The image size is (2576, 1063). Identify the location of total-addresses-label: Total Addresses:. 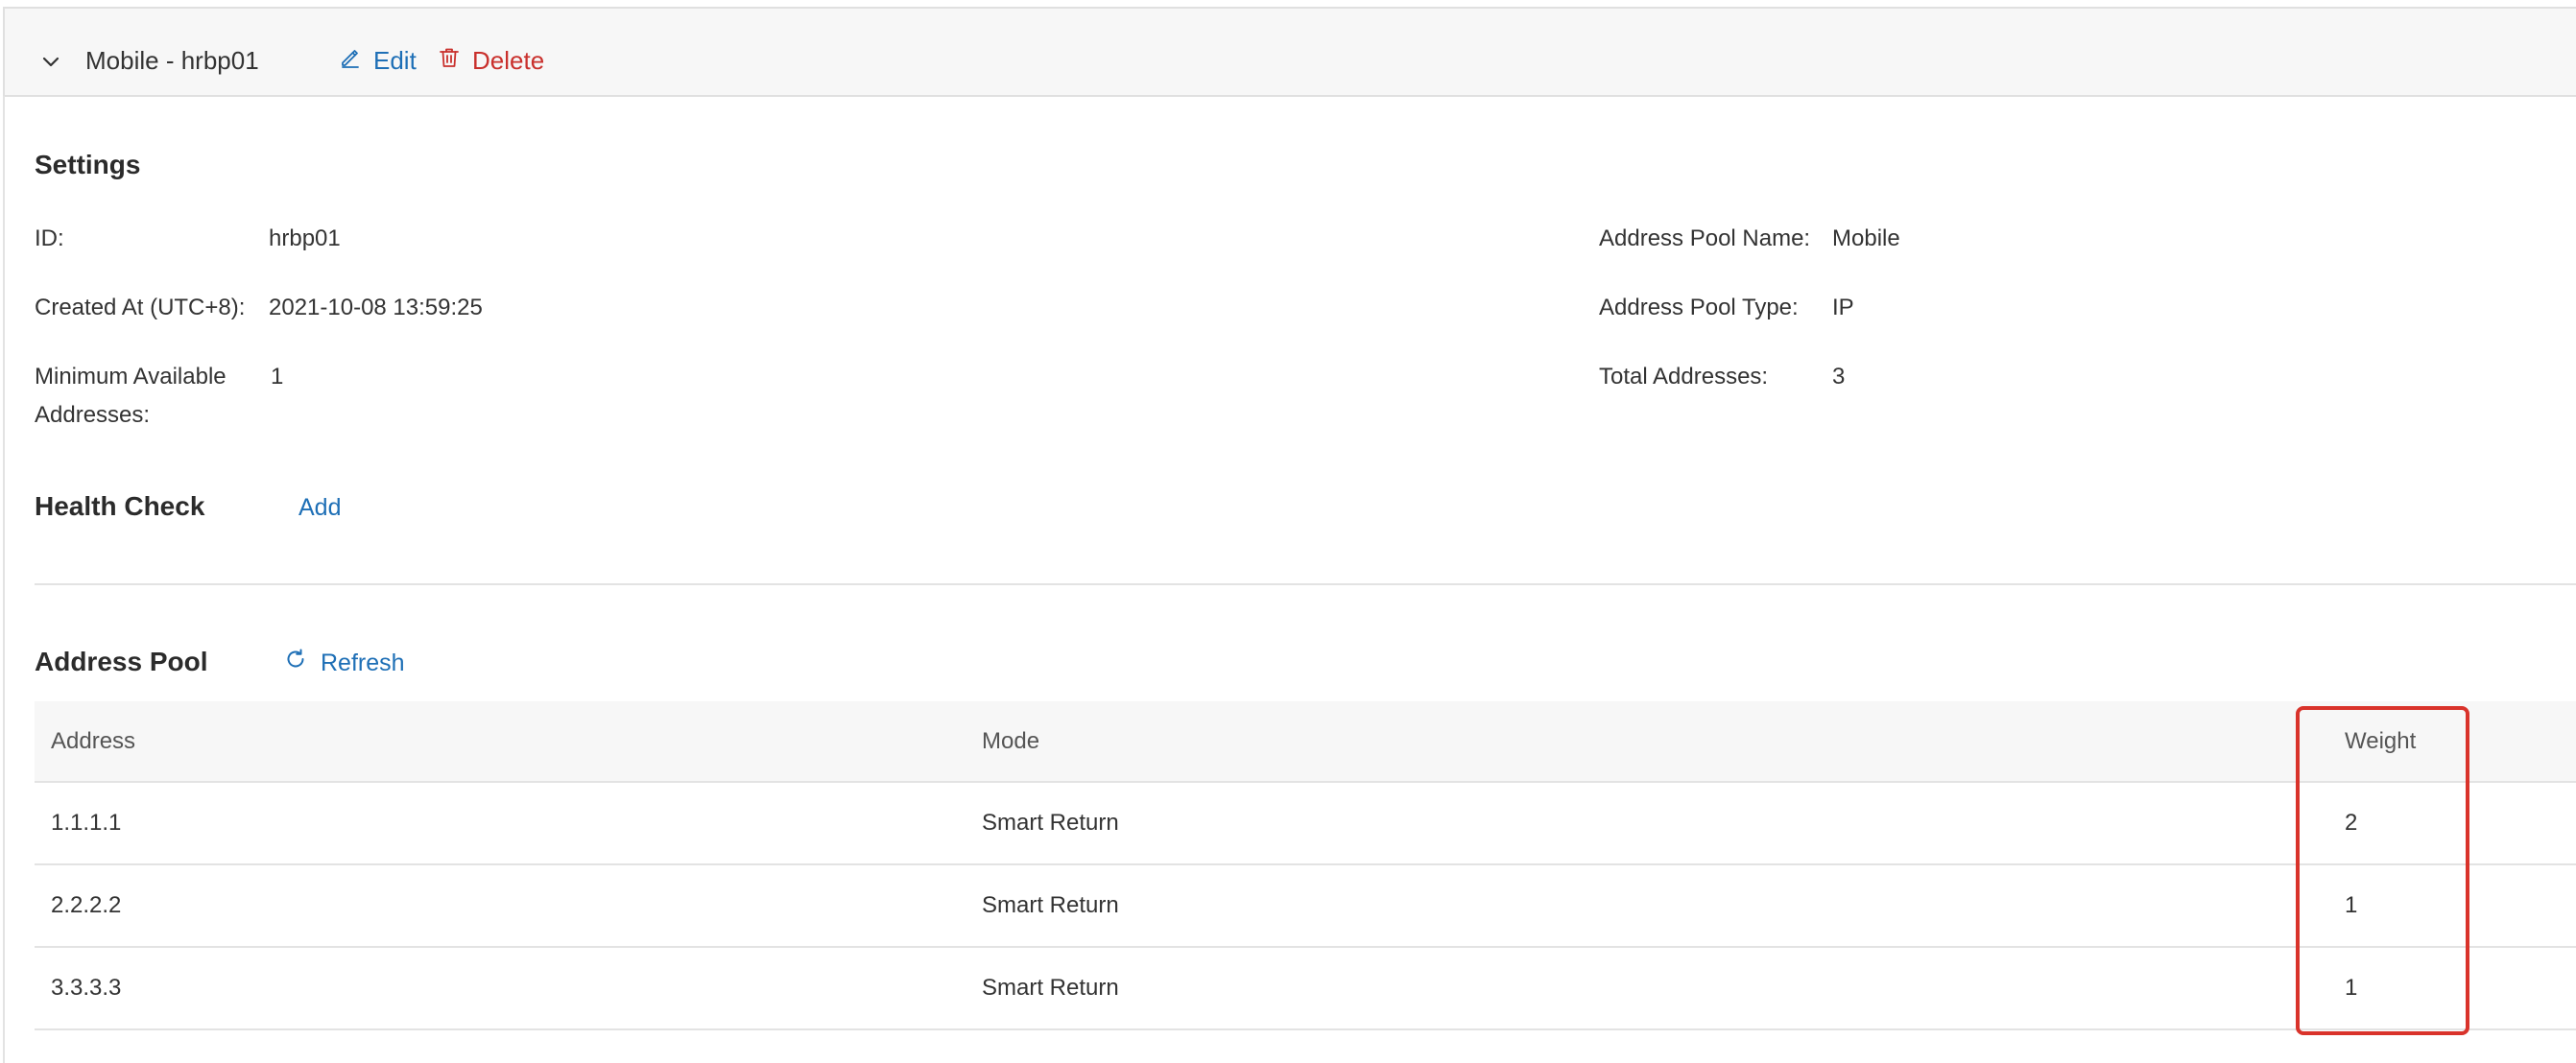
(1684, 377).